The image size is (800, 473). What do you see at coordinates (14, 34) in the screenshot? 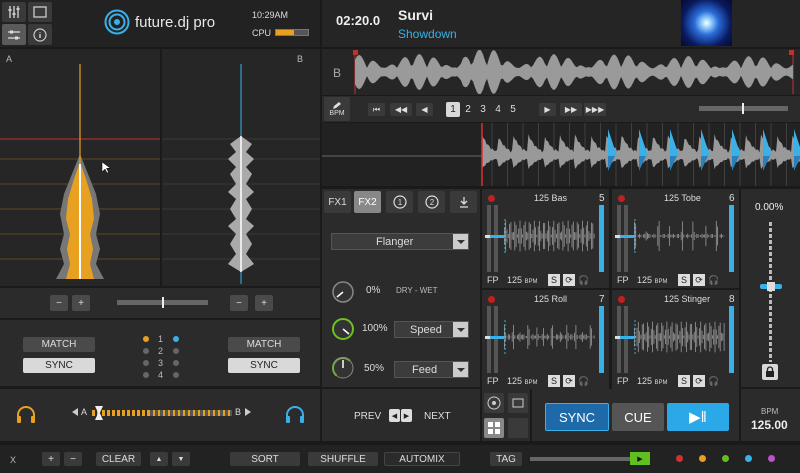
I see `settings-button` at bounding box center [14, 34].